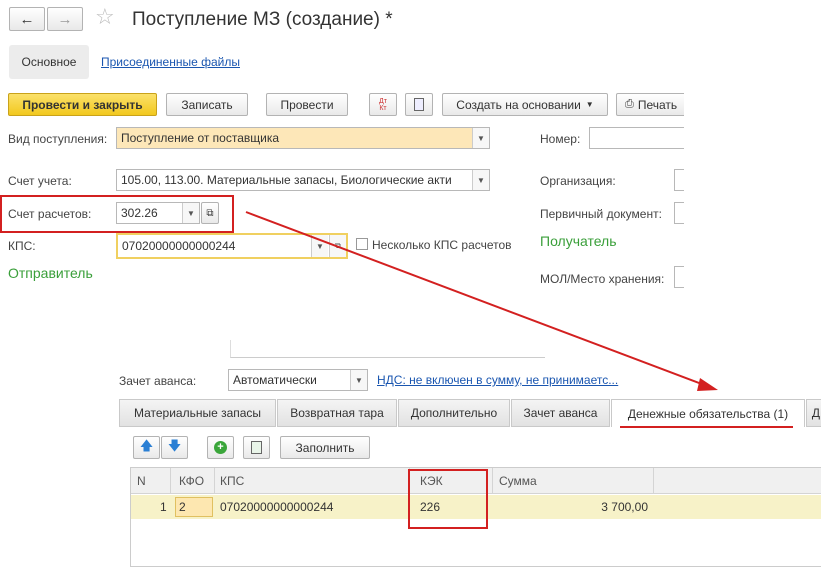  I want to click on organization-input-edge, so click(679, 180).